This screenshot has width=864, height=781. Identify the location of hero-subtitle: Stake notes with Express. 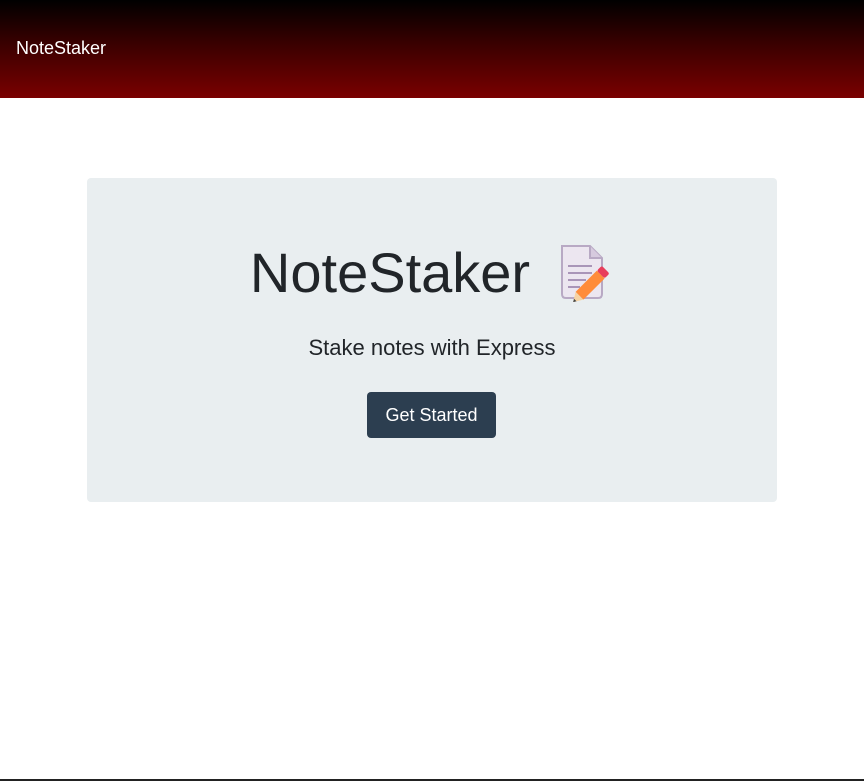
(432, 347).